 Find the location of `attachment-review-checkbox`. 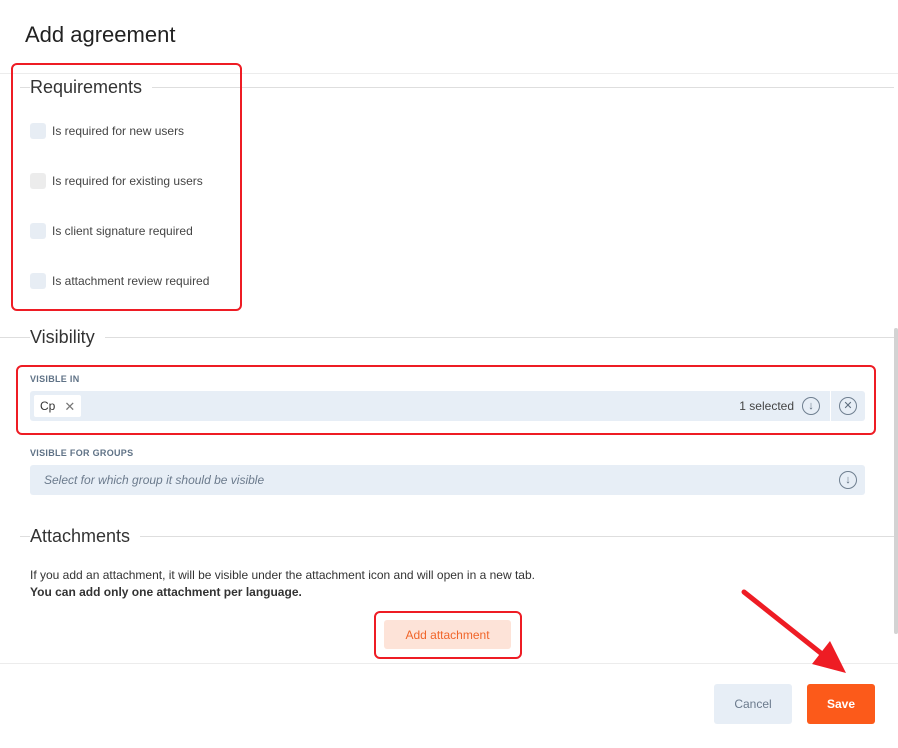

attachment-review-checkbox is located at coordinates (38, 281).